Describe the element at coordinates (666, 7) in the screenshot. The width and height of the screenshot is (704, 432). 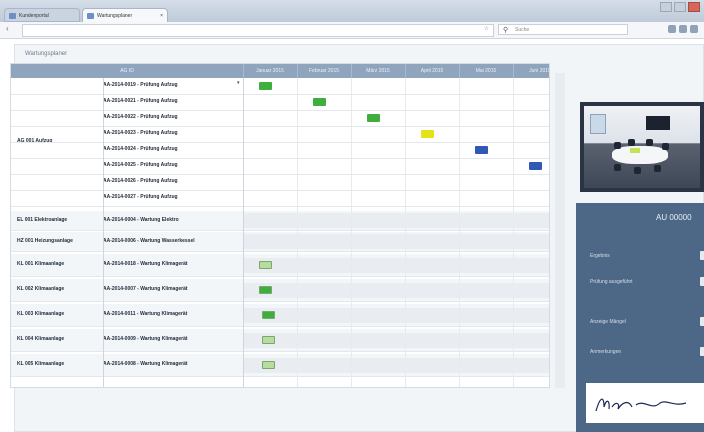
I see `minimize-button` at that location.